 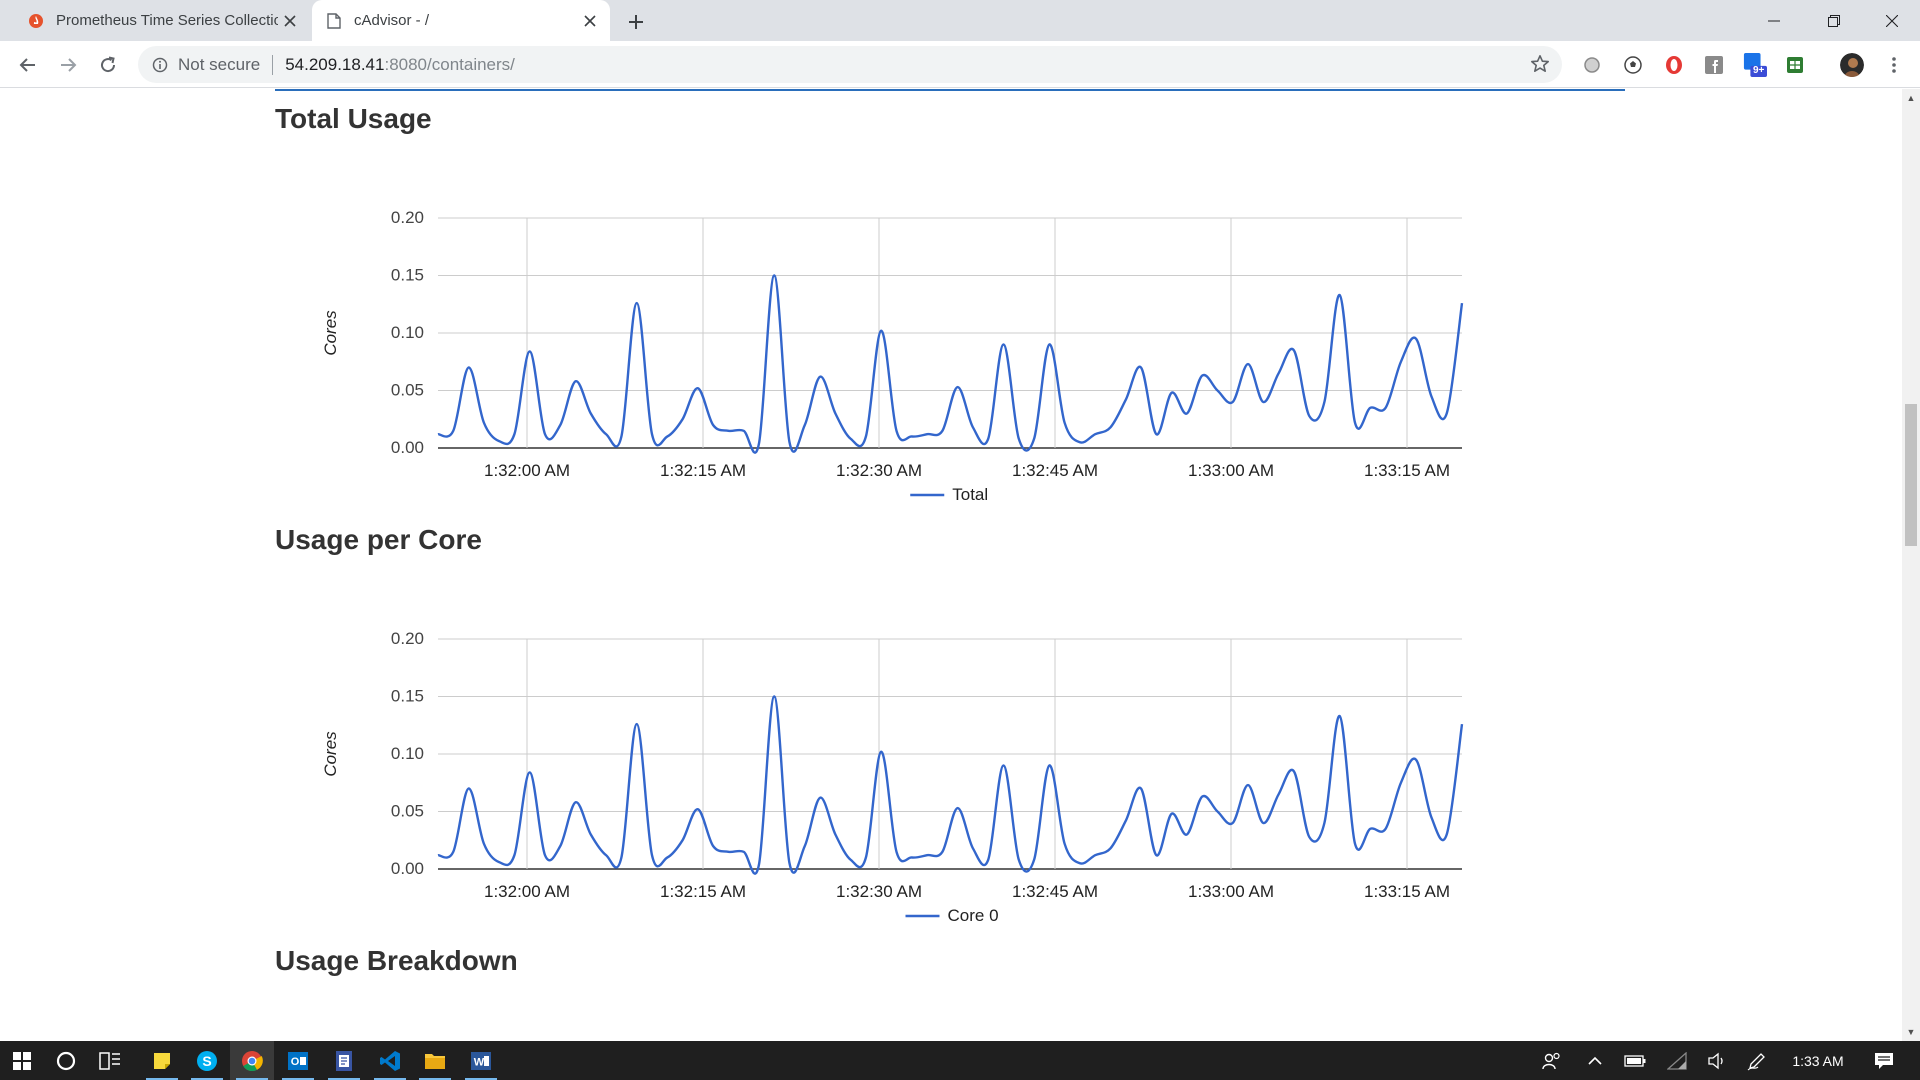 What do you see at coordinates (378, 539) in the screenshot?
I see `heading-usage-per-core: Usage per Core` at bounding box center [378, 539].